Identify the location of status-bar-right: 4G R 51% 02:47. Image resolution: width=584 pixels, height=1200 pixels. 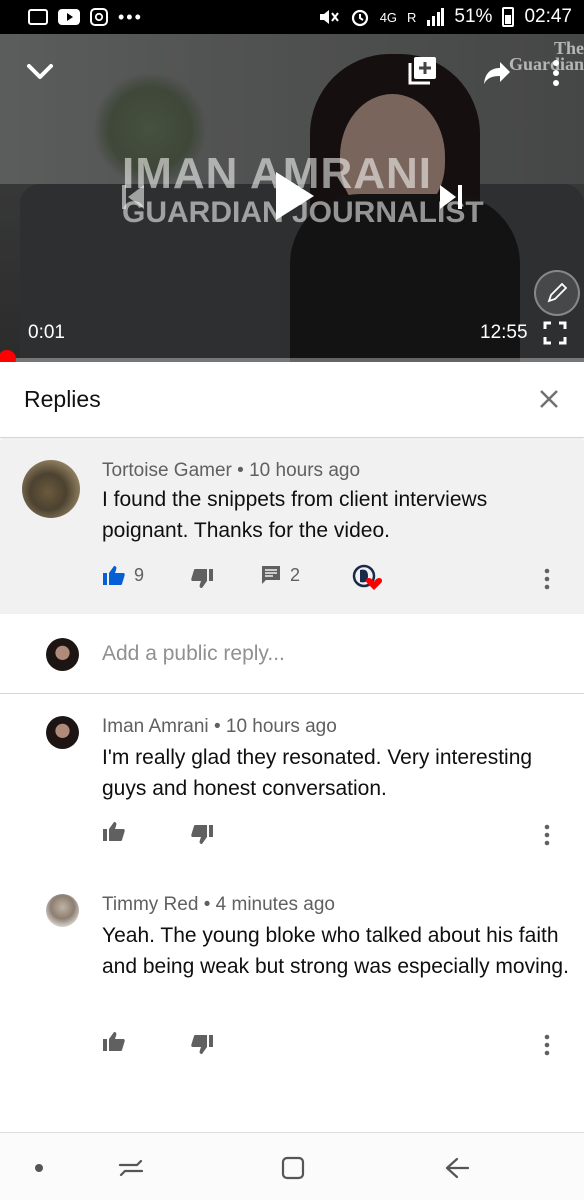
(445, 17).